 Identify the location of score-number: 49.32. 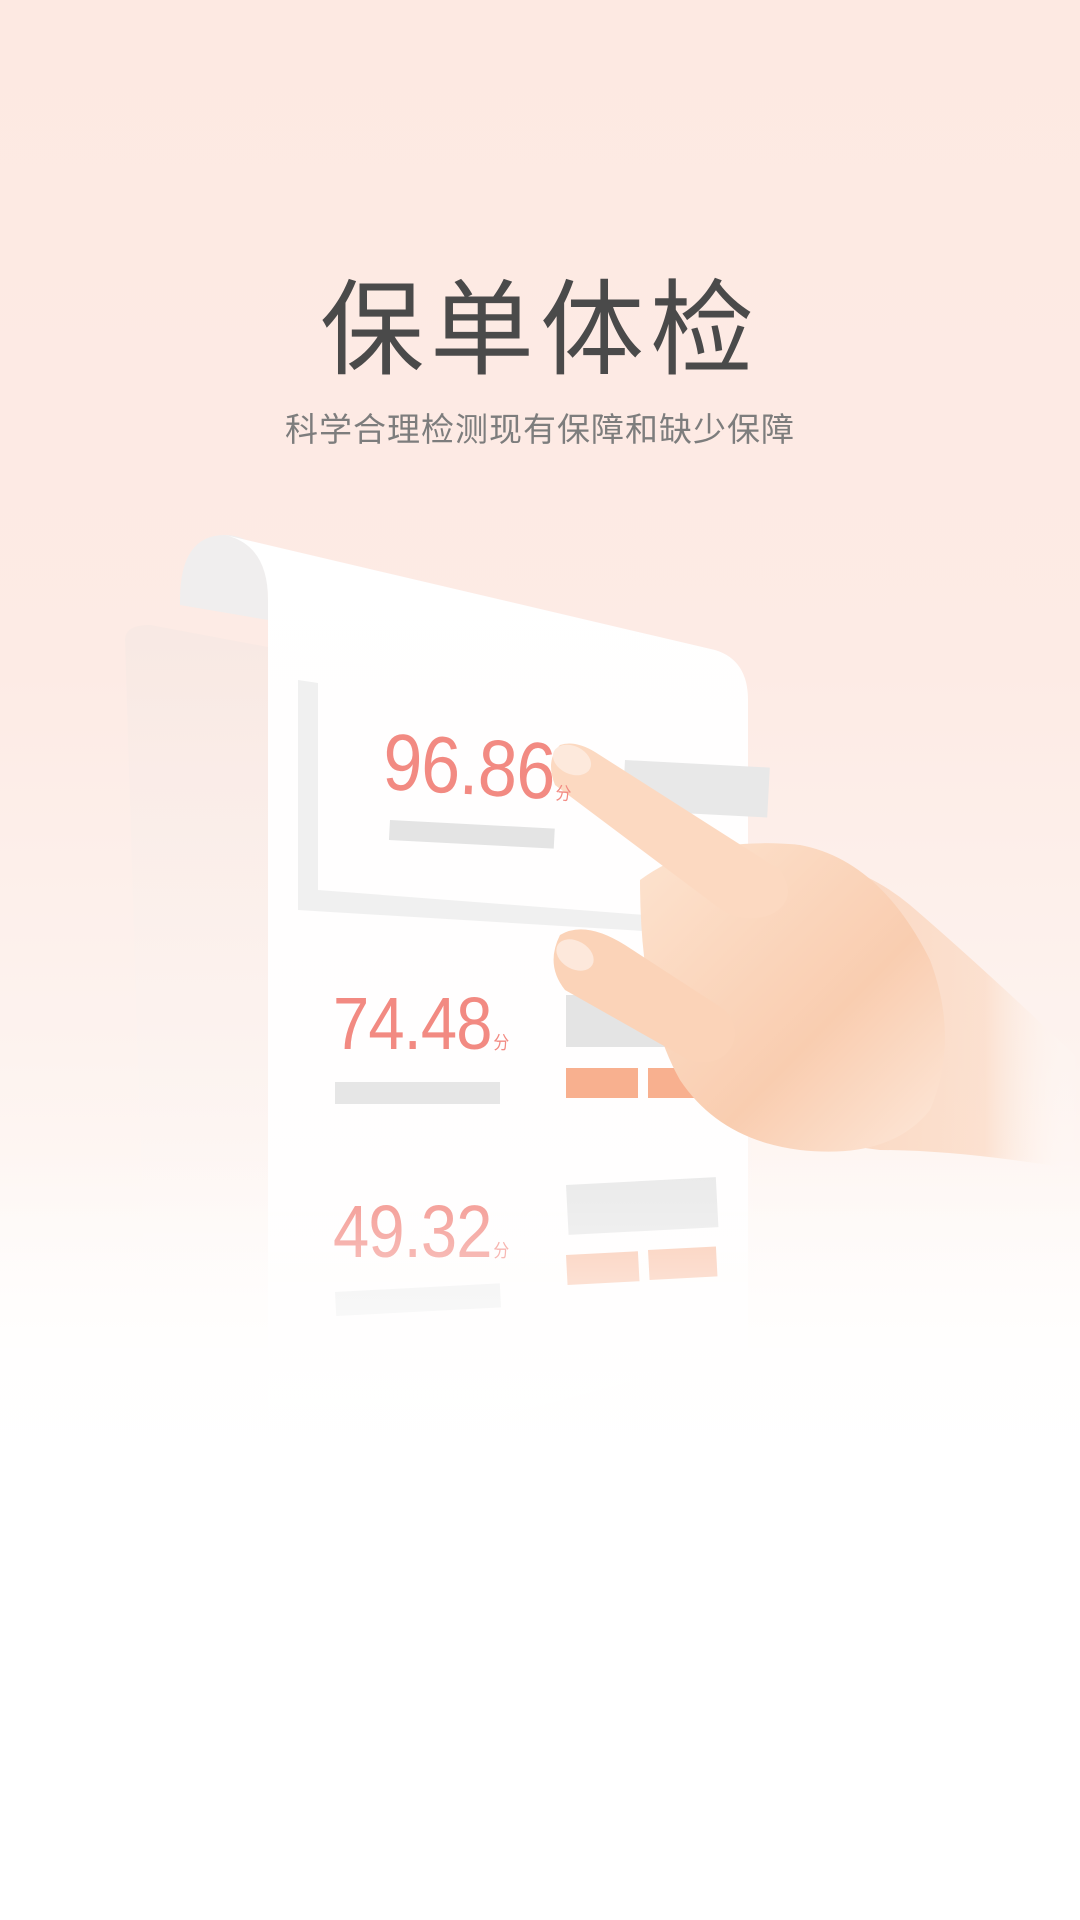
(412, 1231).